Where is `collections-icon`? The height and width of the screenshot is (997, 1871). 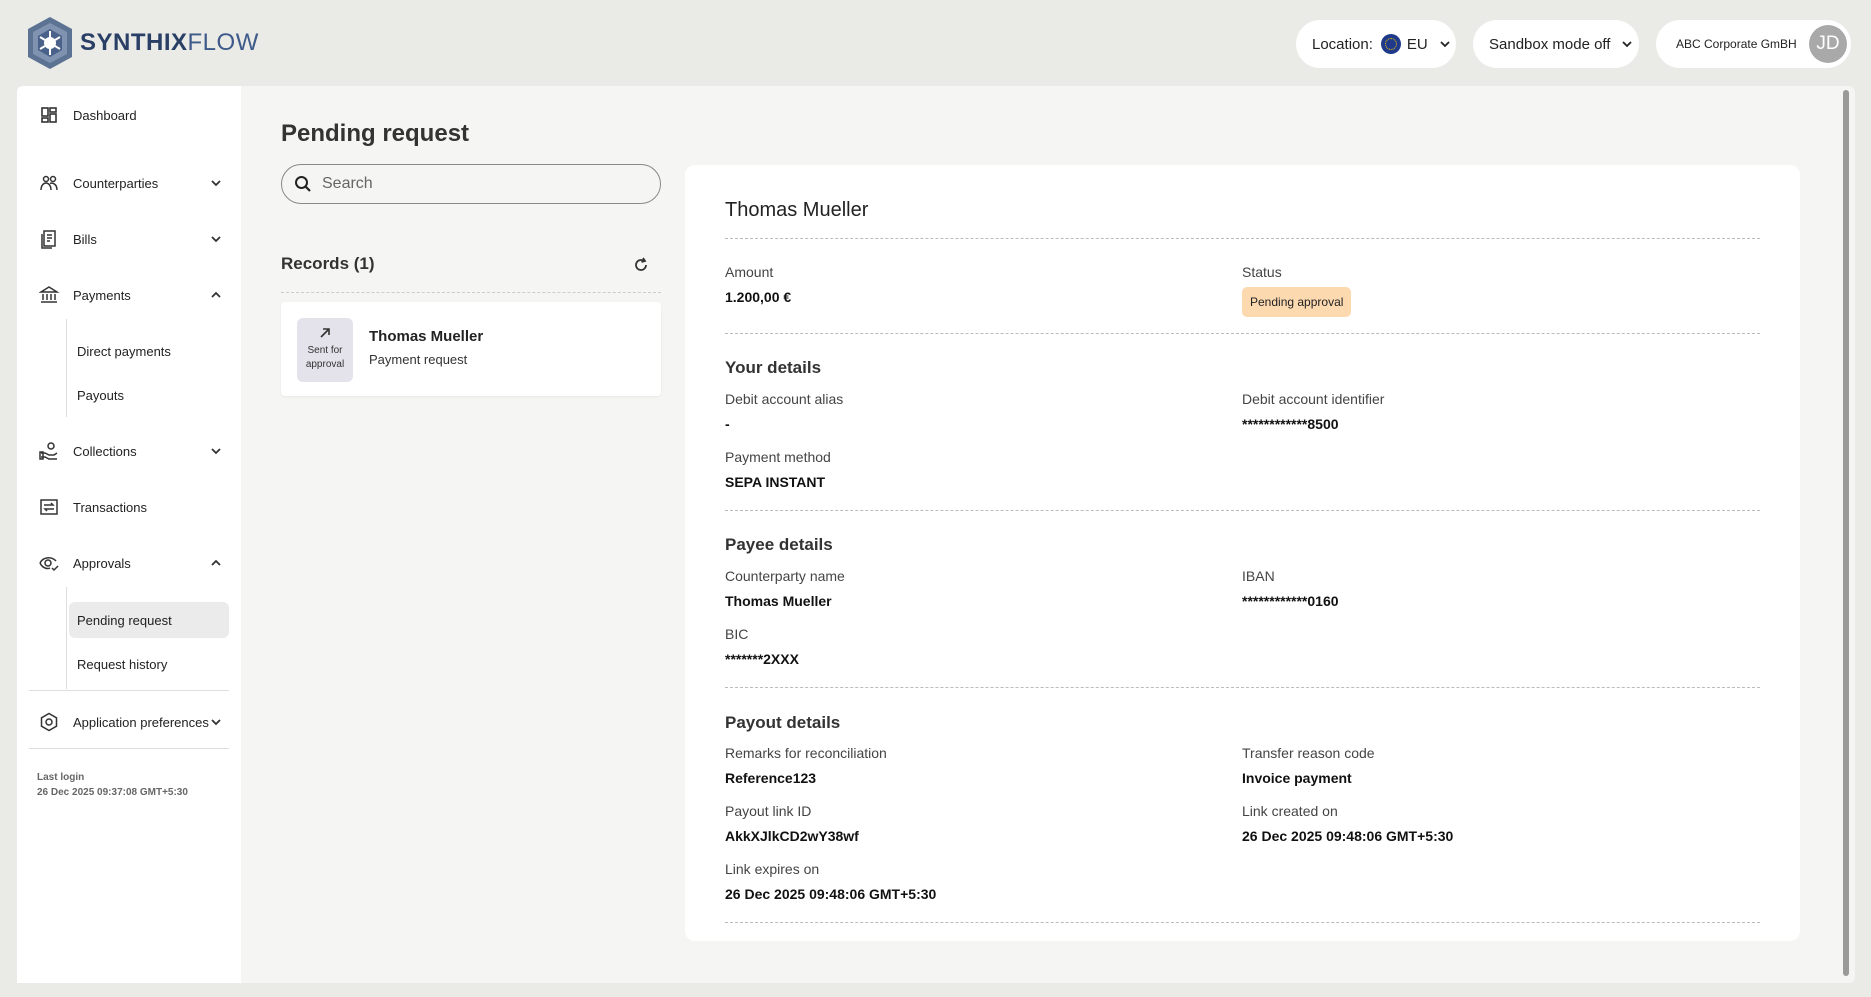
collections-icon is located at coordinates (48, 451).